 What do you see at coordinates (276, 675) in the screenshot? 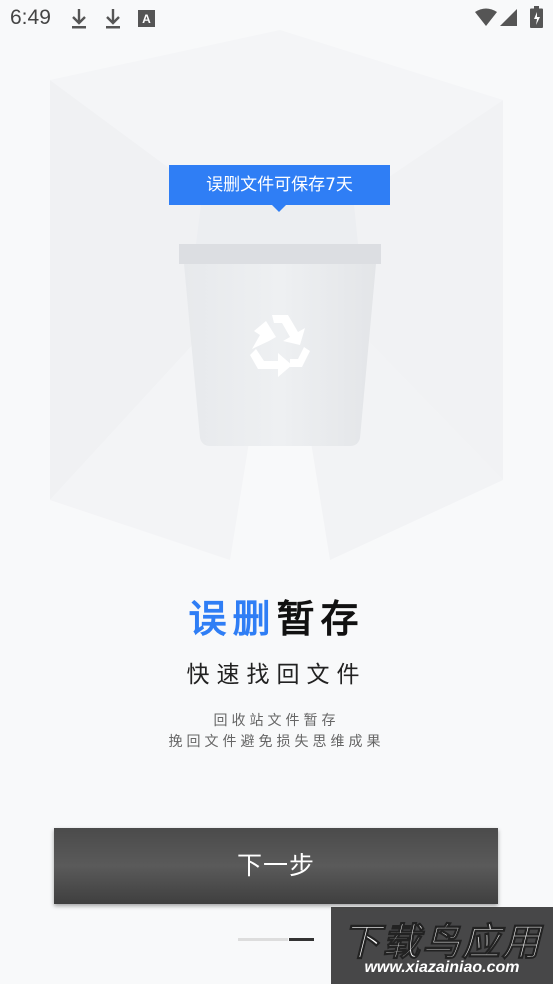
I see `page-subtitle: 快速找回文件` at bounding box center [276, 675].